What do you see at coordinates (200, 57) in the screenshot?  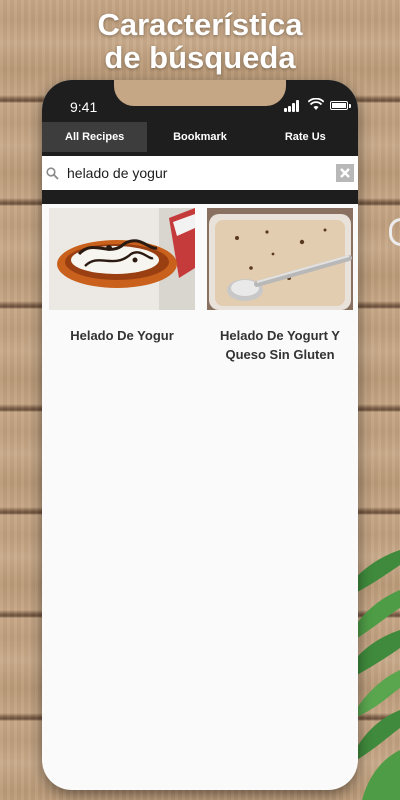 I see `headline-line-2: de búsqueda` at bounding box center [200, 57].